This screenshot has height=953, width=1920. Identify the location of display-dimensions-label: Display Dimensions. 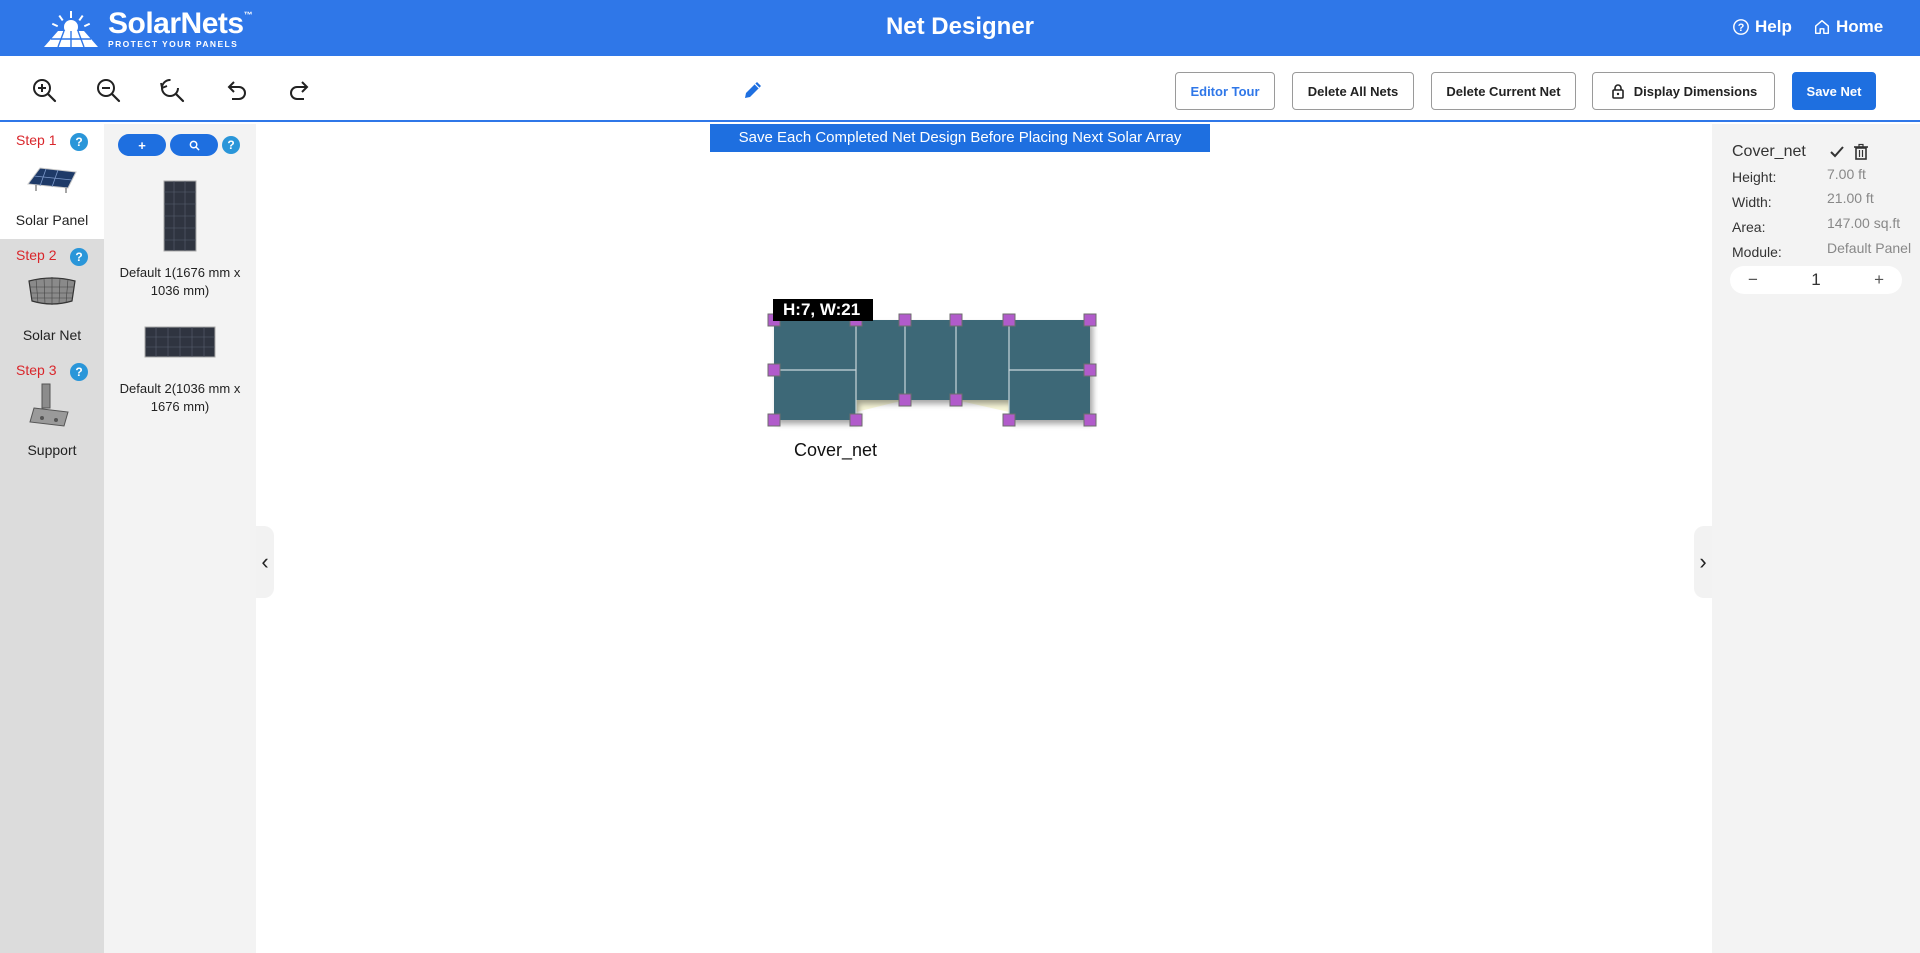
(1695, 91).